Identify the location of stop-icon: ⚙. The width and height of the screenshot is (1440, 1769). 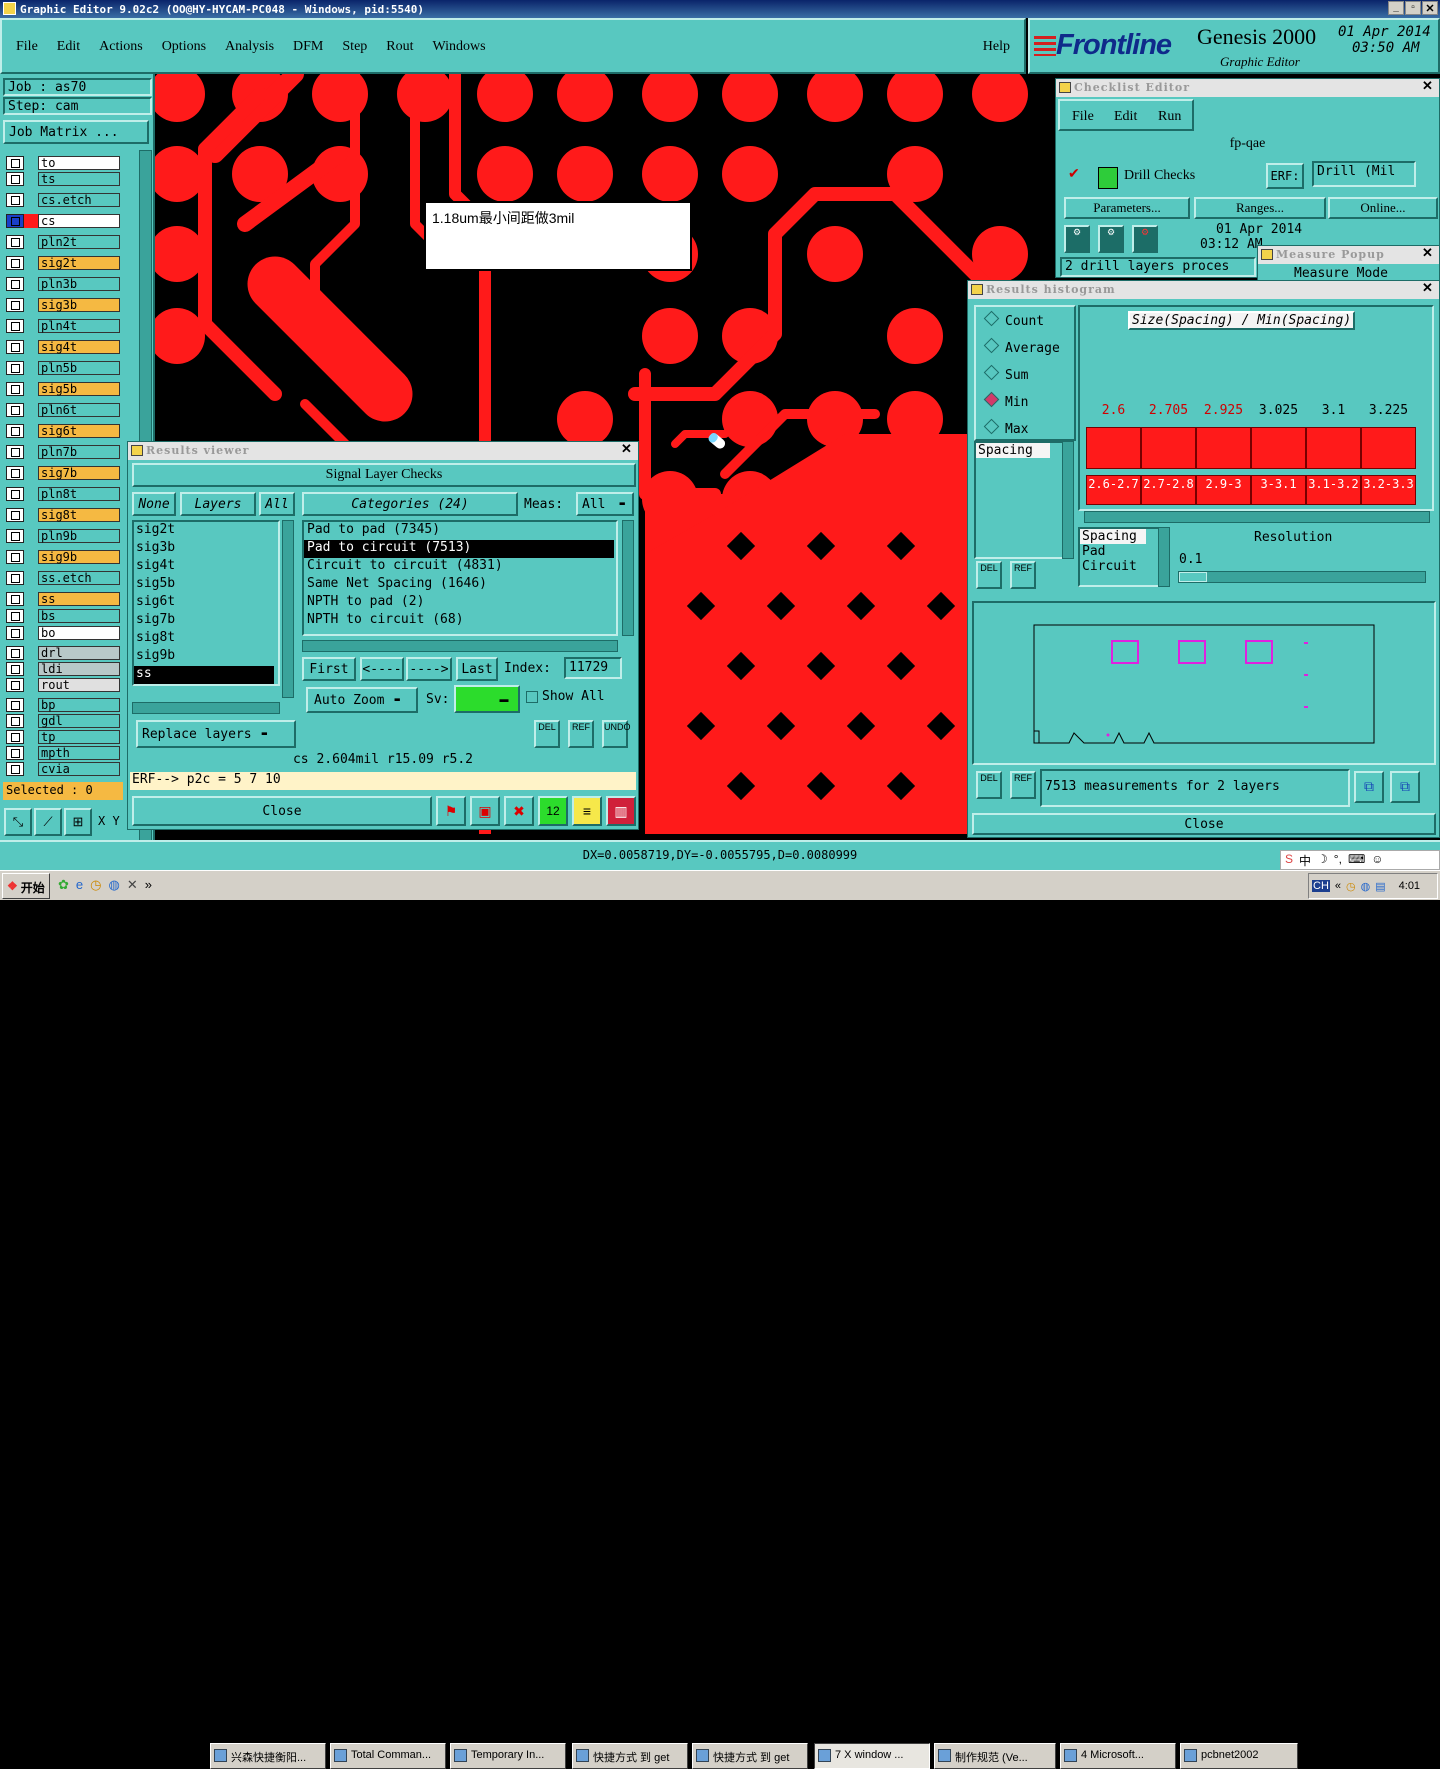
(1145, 239).